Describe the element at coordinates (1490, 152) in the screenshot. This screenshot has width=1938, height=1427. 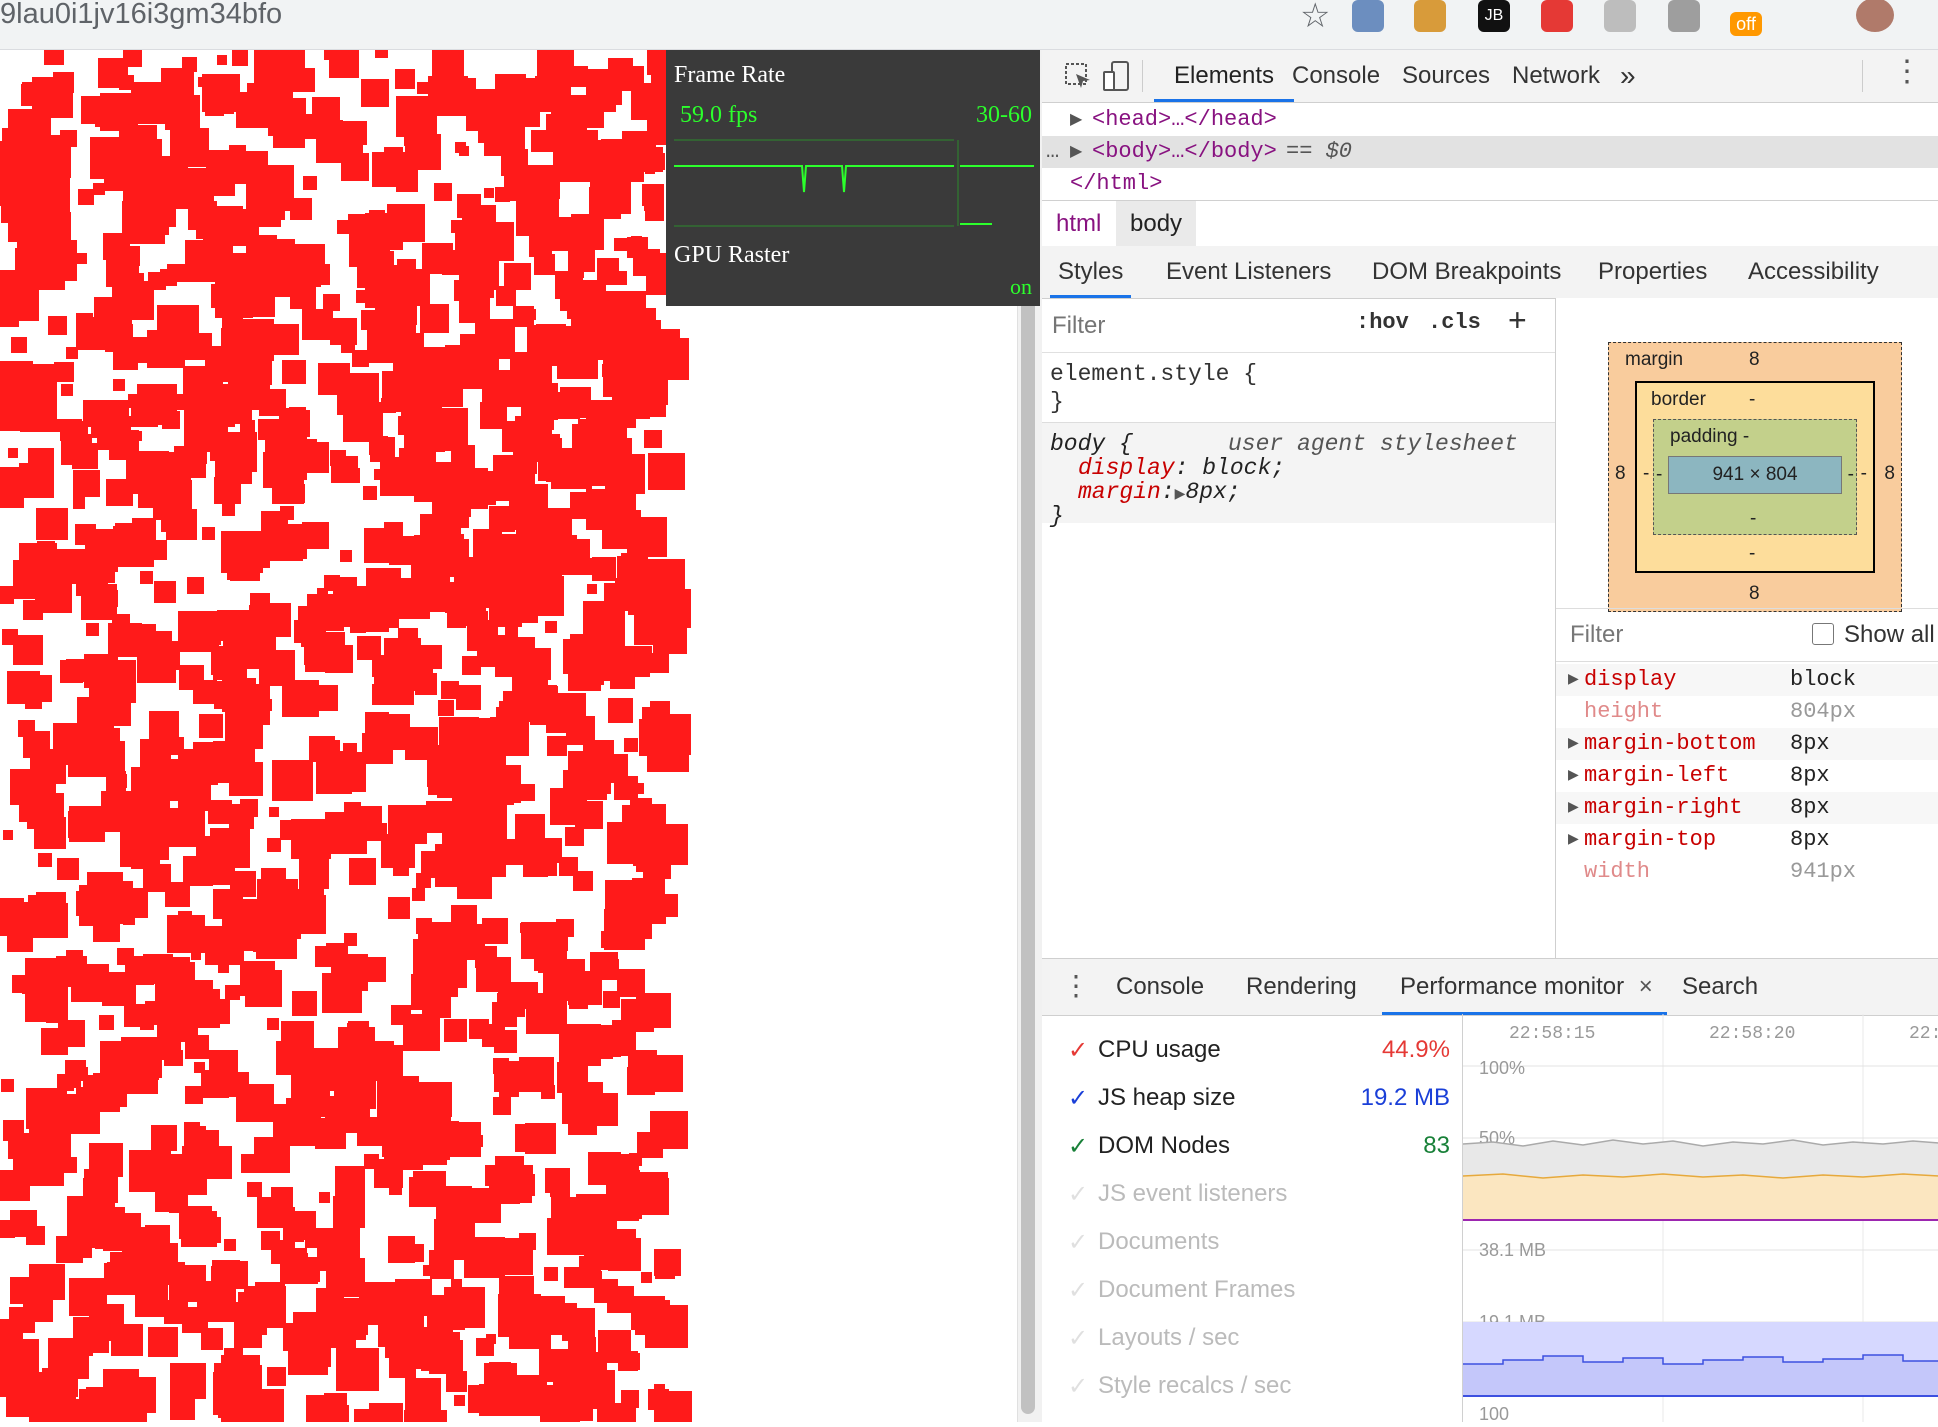
I see `dom-node-body: … ▶ <body>…</body> == $0` at that location.